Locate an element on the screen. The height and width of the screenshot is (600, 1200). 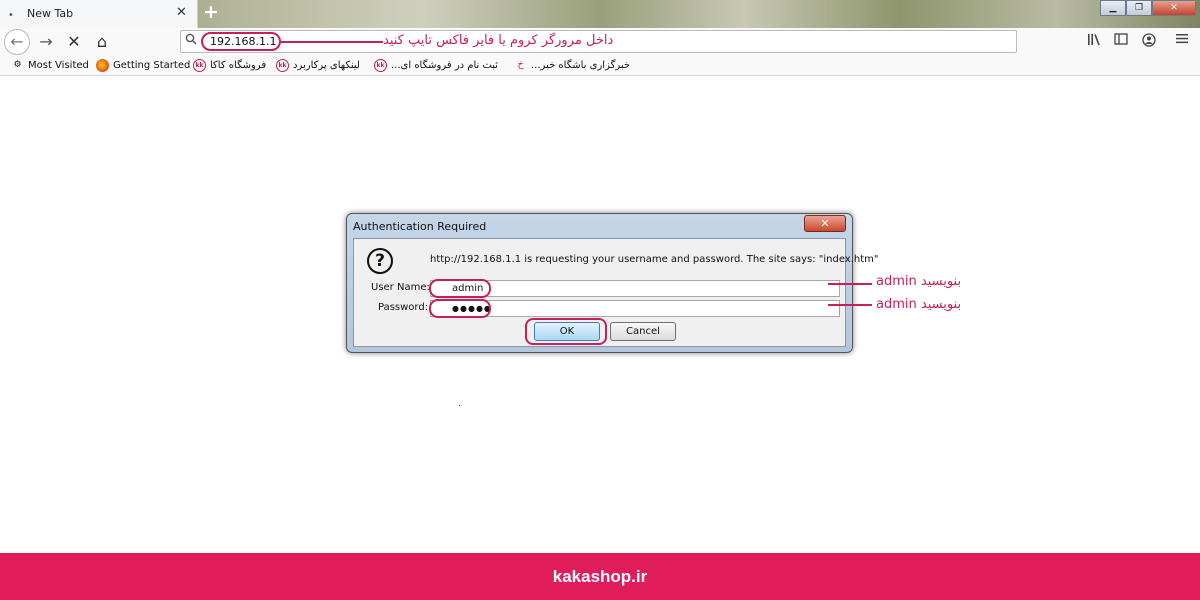
sidebar-icon is located at coordinates (1121, 41).